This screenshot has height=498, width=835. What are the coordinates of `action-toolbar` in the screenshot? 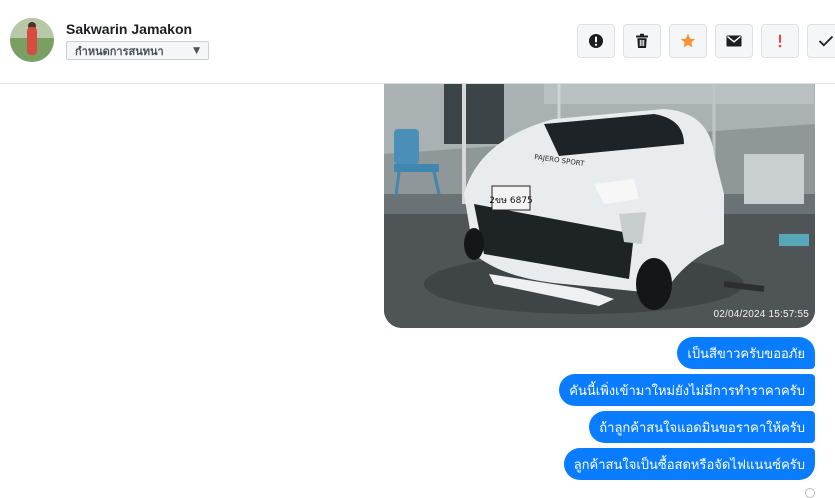 It's located at (706, 41).